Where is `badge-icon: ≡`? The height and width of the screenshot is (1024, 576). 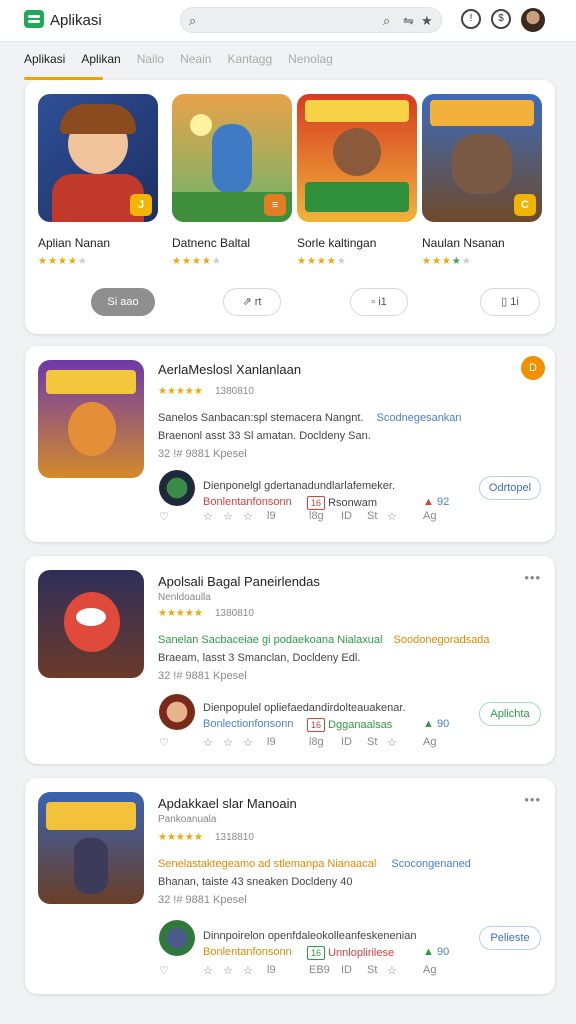 badge-icon: ≡ is located at coordinates (275, 205).